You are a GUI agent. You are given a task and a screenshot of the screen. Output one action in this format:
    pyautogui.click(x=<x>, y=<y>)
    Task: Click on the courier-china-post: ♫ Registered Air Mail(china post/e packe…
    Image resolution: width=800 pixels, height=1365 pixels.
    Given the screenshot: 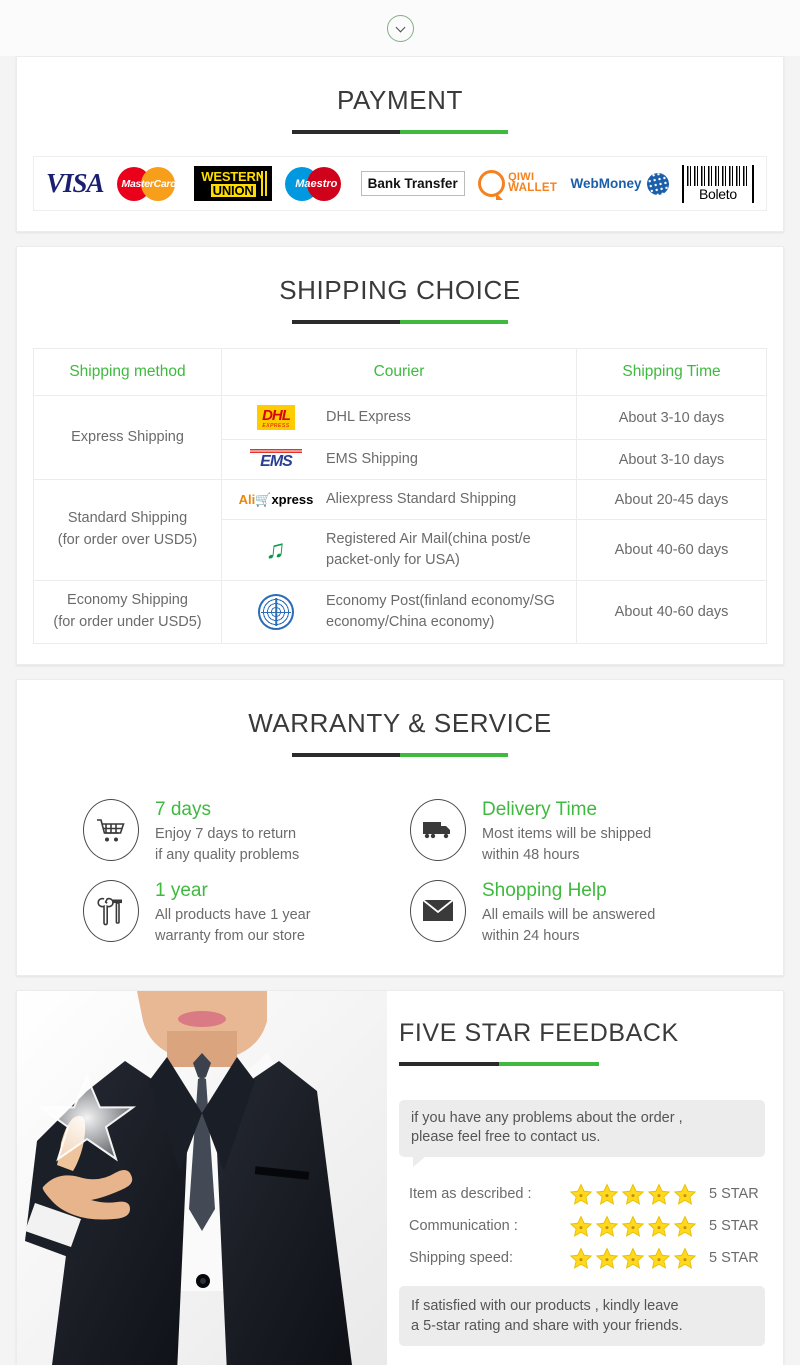 What is the action you would take?
    pyautogui.click(x=399, y=550)
    